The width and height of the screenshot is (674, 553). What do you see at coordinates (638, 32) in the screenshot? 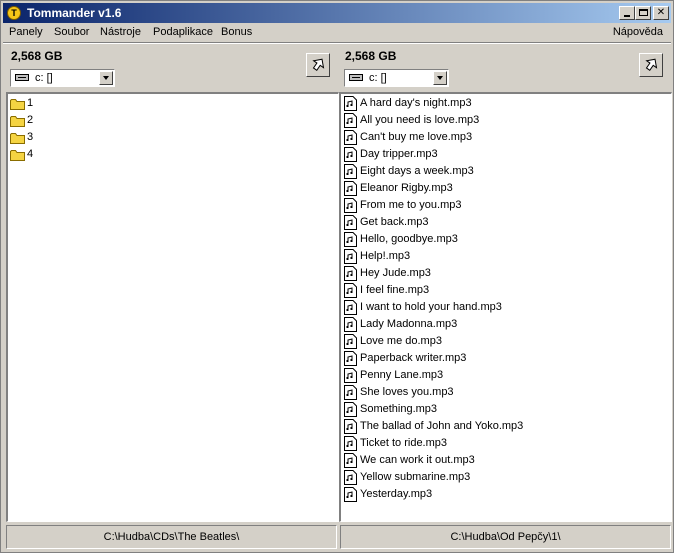
I see `menu-napoveda: Nápověda` at bounding box center [638, 32].